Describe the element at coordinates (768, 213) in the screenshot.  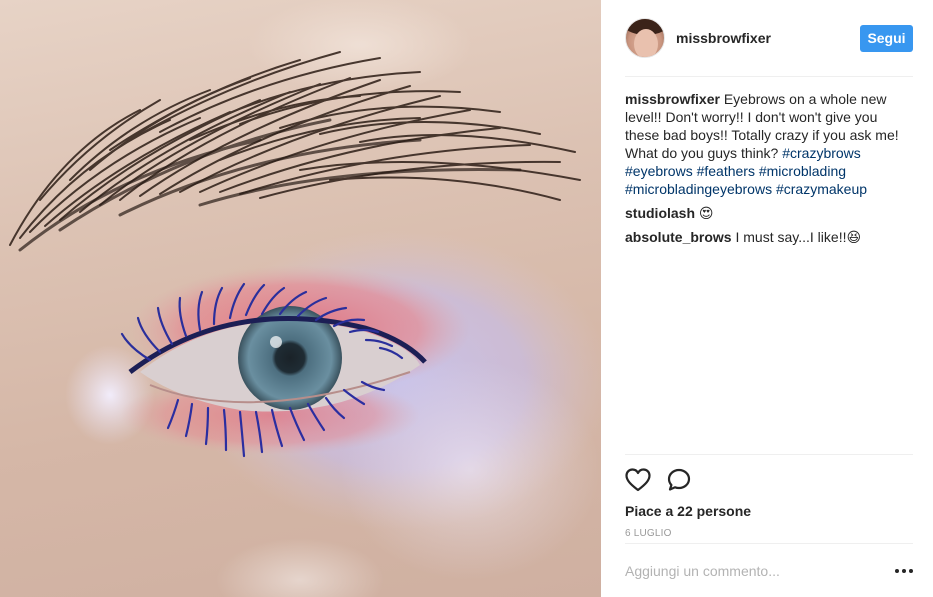
I see `comment-item: studiolash 😍` at that location.